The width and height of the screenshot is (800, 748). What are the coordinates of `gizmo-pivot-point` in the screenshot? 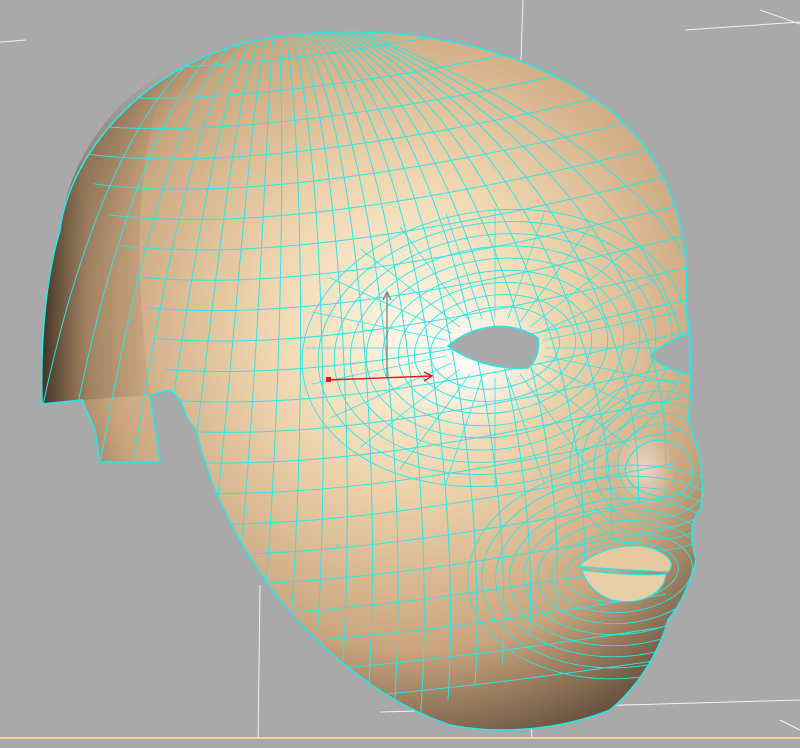 It's located at (328, 379).